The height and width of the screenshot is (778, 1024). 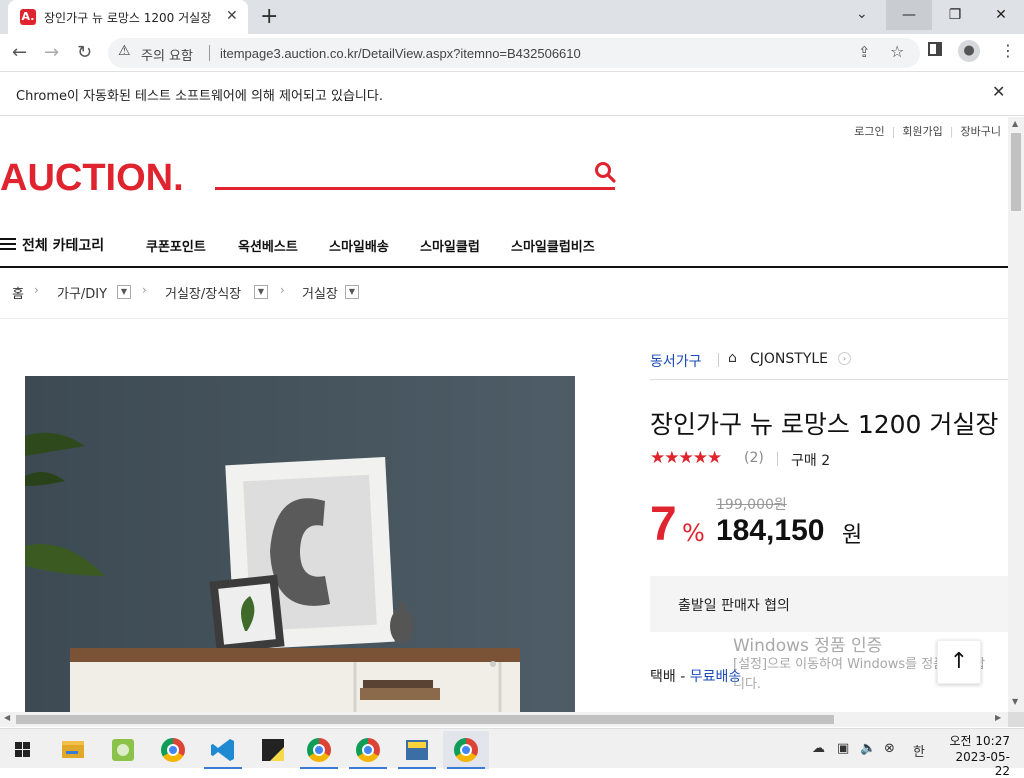 I want to click on scroll-to-top-button: ↑, so click(x=959, y=662).